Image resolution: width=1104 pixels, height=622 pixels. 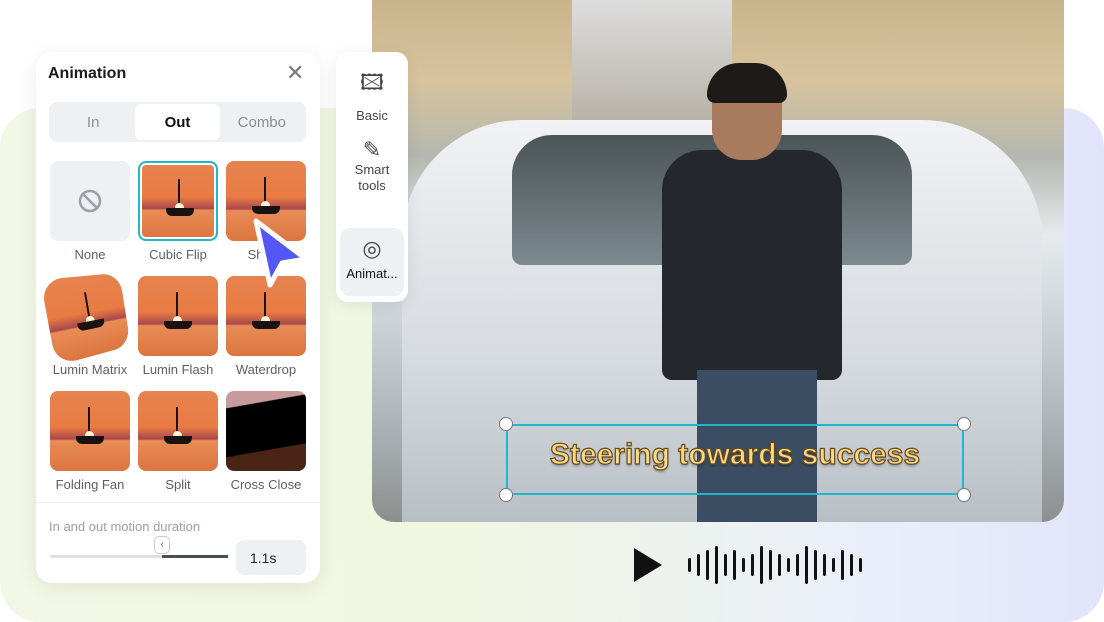 What do you see at coordinates (372, 82) in the screenshot?
I see `image-icon: 🖾` at bounding box center [372, 82].